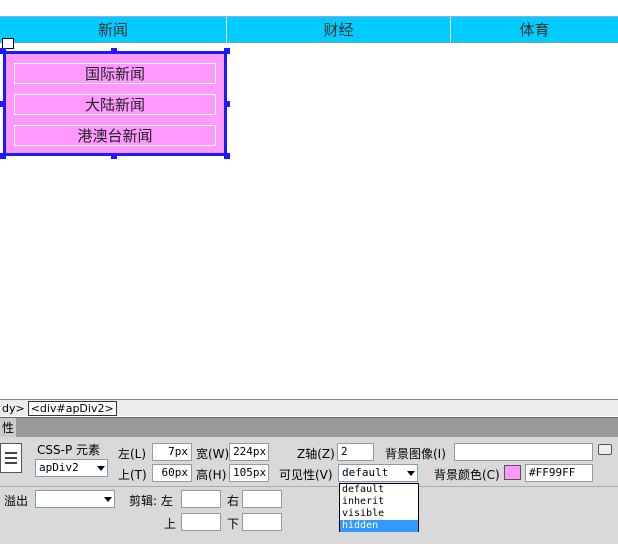  What do you see at coordinates (3, 104) in the screenshot?
I see `resize-handle-w` at bounding box center [3, 104].